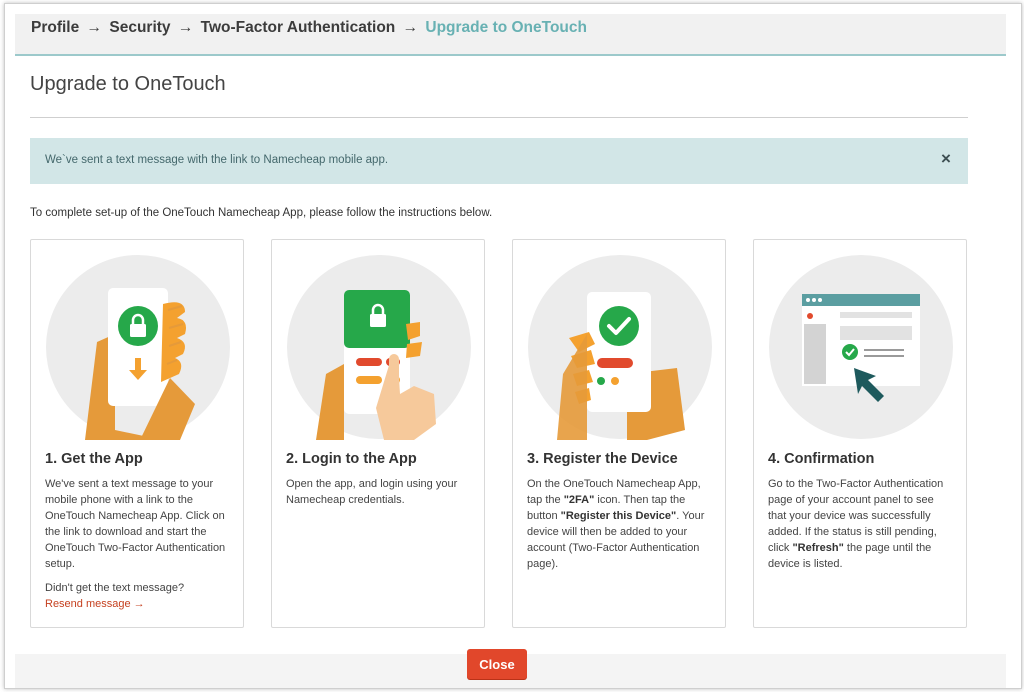 Image resolution: width=1024 pixels, height=692 pixels. What do you see at coordinates (499, 117) in the screenshot?
I see `title-divider` at bounding box center [499, 117].